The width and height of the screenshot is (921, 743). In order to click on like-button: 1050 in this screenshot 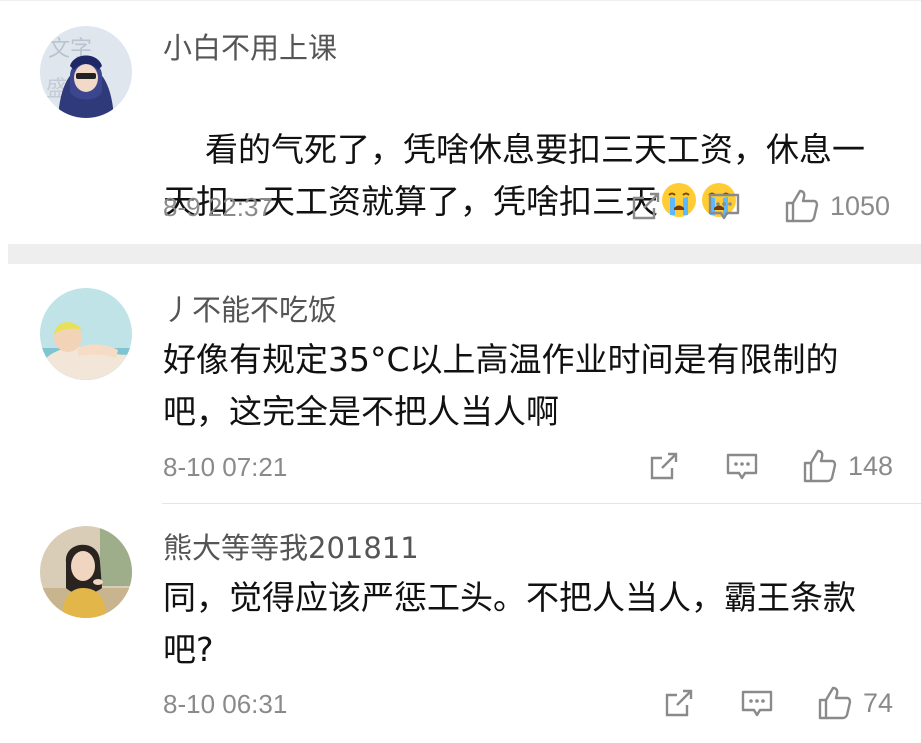, I will do `click(837, 206)`.